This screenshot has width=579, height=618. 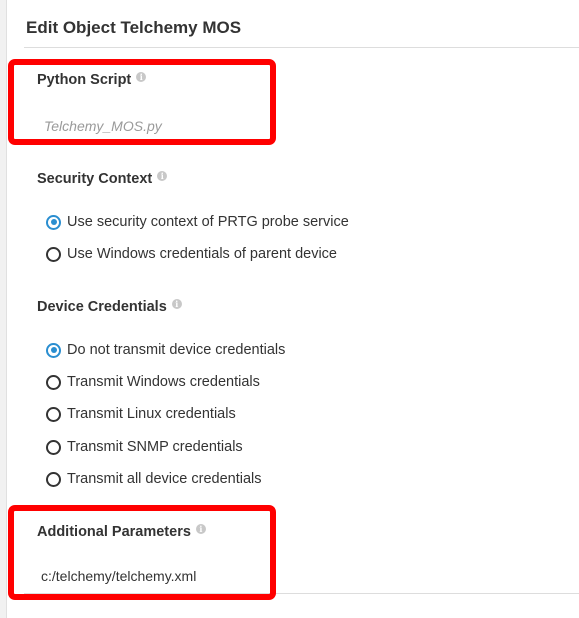 What do you see at coordinates (202, 254) in the screenshot?
I see `radio-label: Use Windows credentials of parent device` at bounding box center [202, 254].